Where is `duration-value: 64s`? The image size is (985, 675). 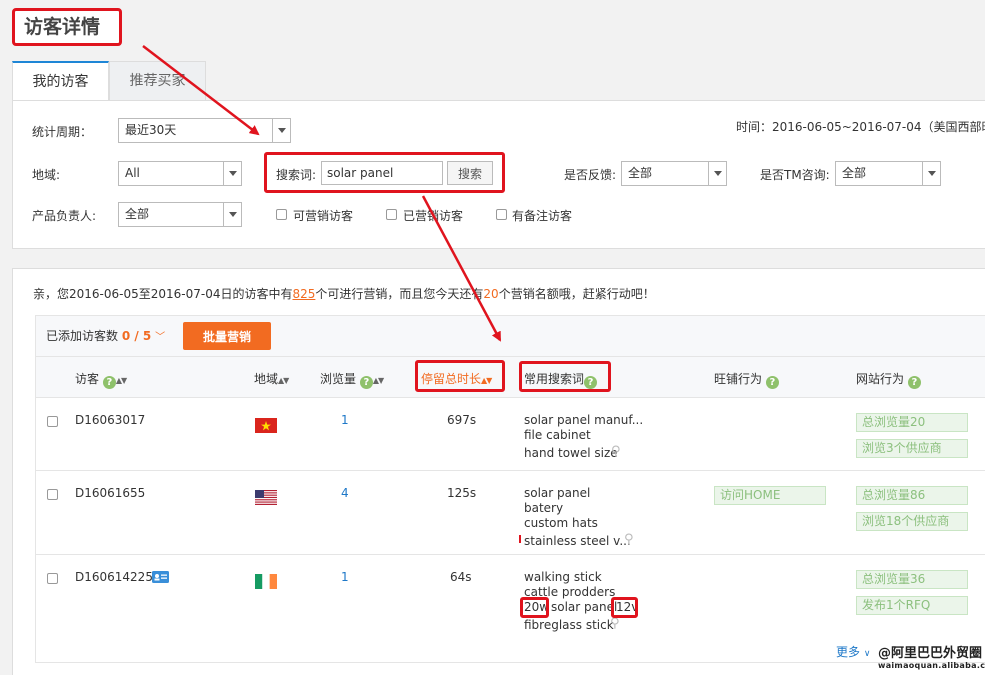 duration-value: 64s is located at coordinates (461, 577).